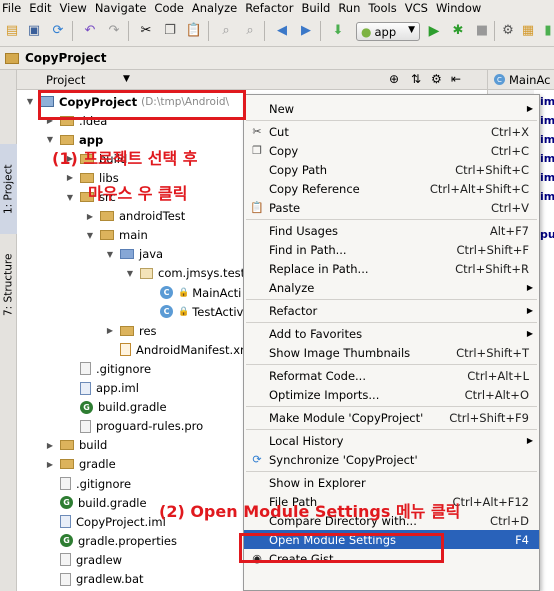 This screenshot has width=554, height=591. What do you see at coordinates (482, 31) in the screenshot?
I see `stop-icon: ■` at bounding box center [482, 31].